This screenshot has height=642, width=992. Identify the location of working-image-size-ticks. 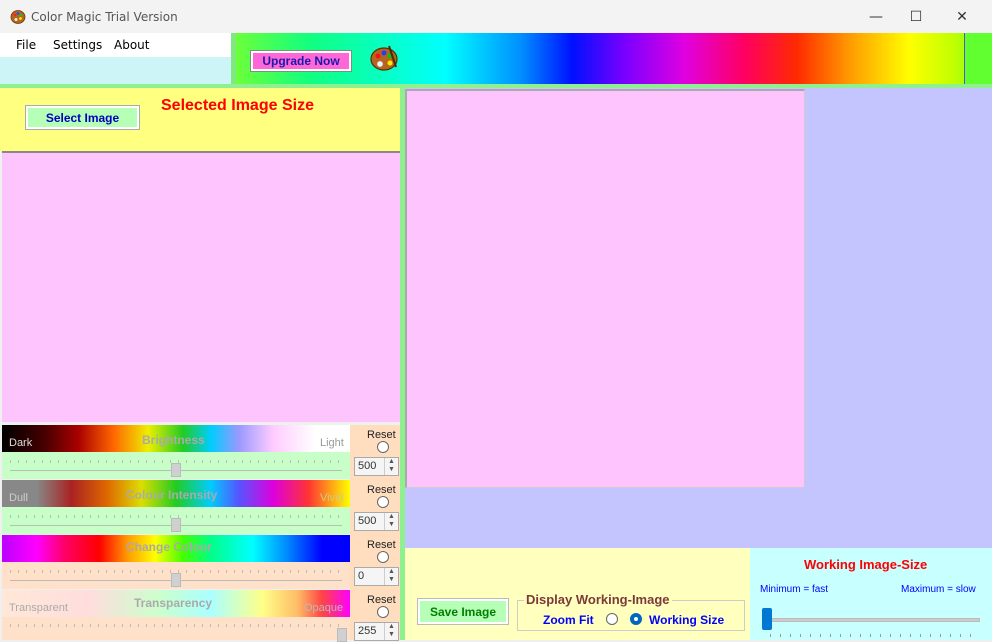
(873, 635).